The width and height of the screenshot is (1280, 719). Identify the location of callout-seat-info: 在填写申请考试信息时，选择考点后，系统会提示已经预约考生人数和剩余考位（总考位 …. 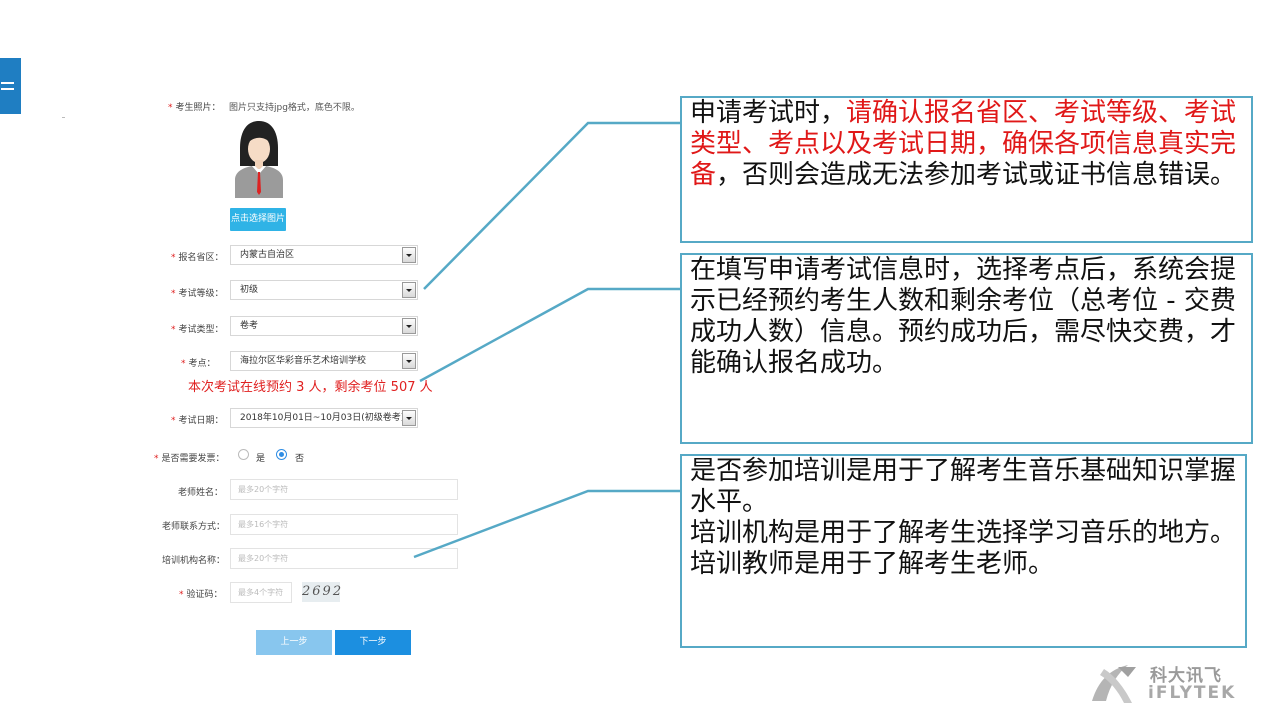
(966, 348).